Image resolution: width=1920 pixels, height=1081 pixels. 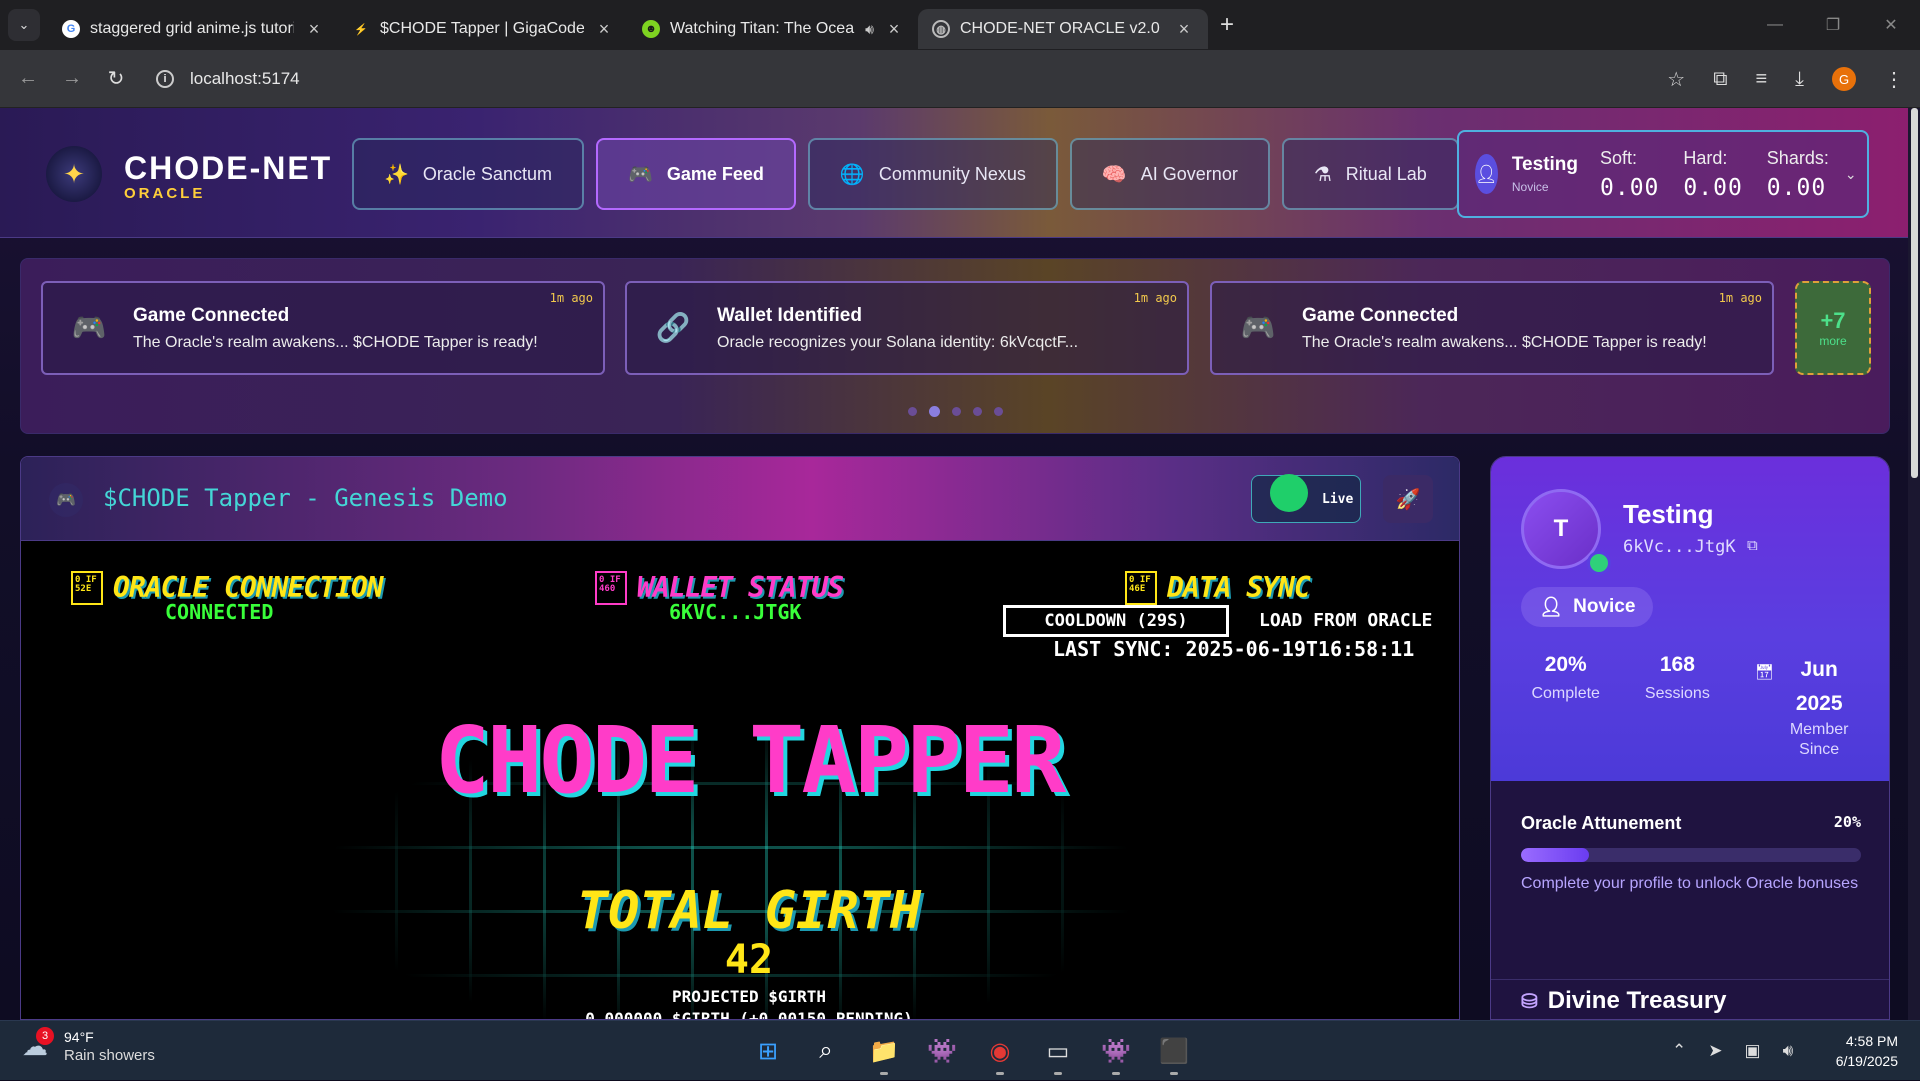 What do you see at coordinates (1677, 693) in the screenshot?
I see `sessions-label: Sessions` at bounding box center [1677, 693].